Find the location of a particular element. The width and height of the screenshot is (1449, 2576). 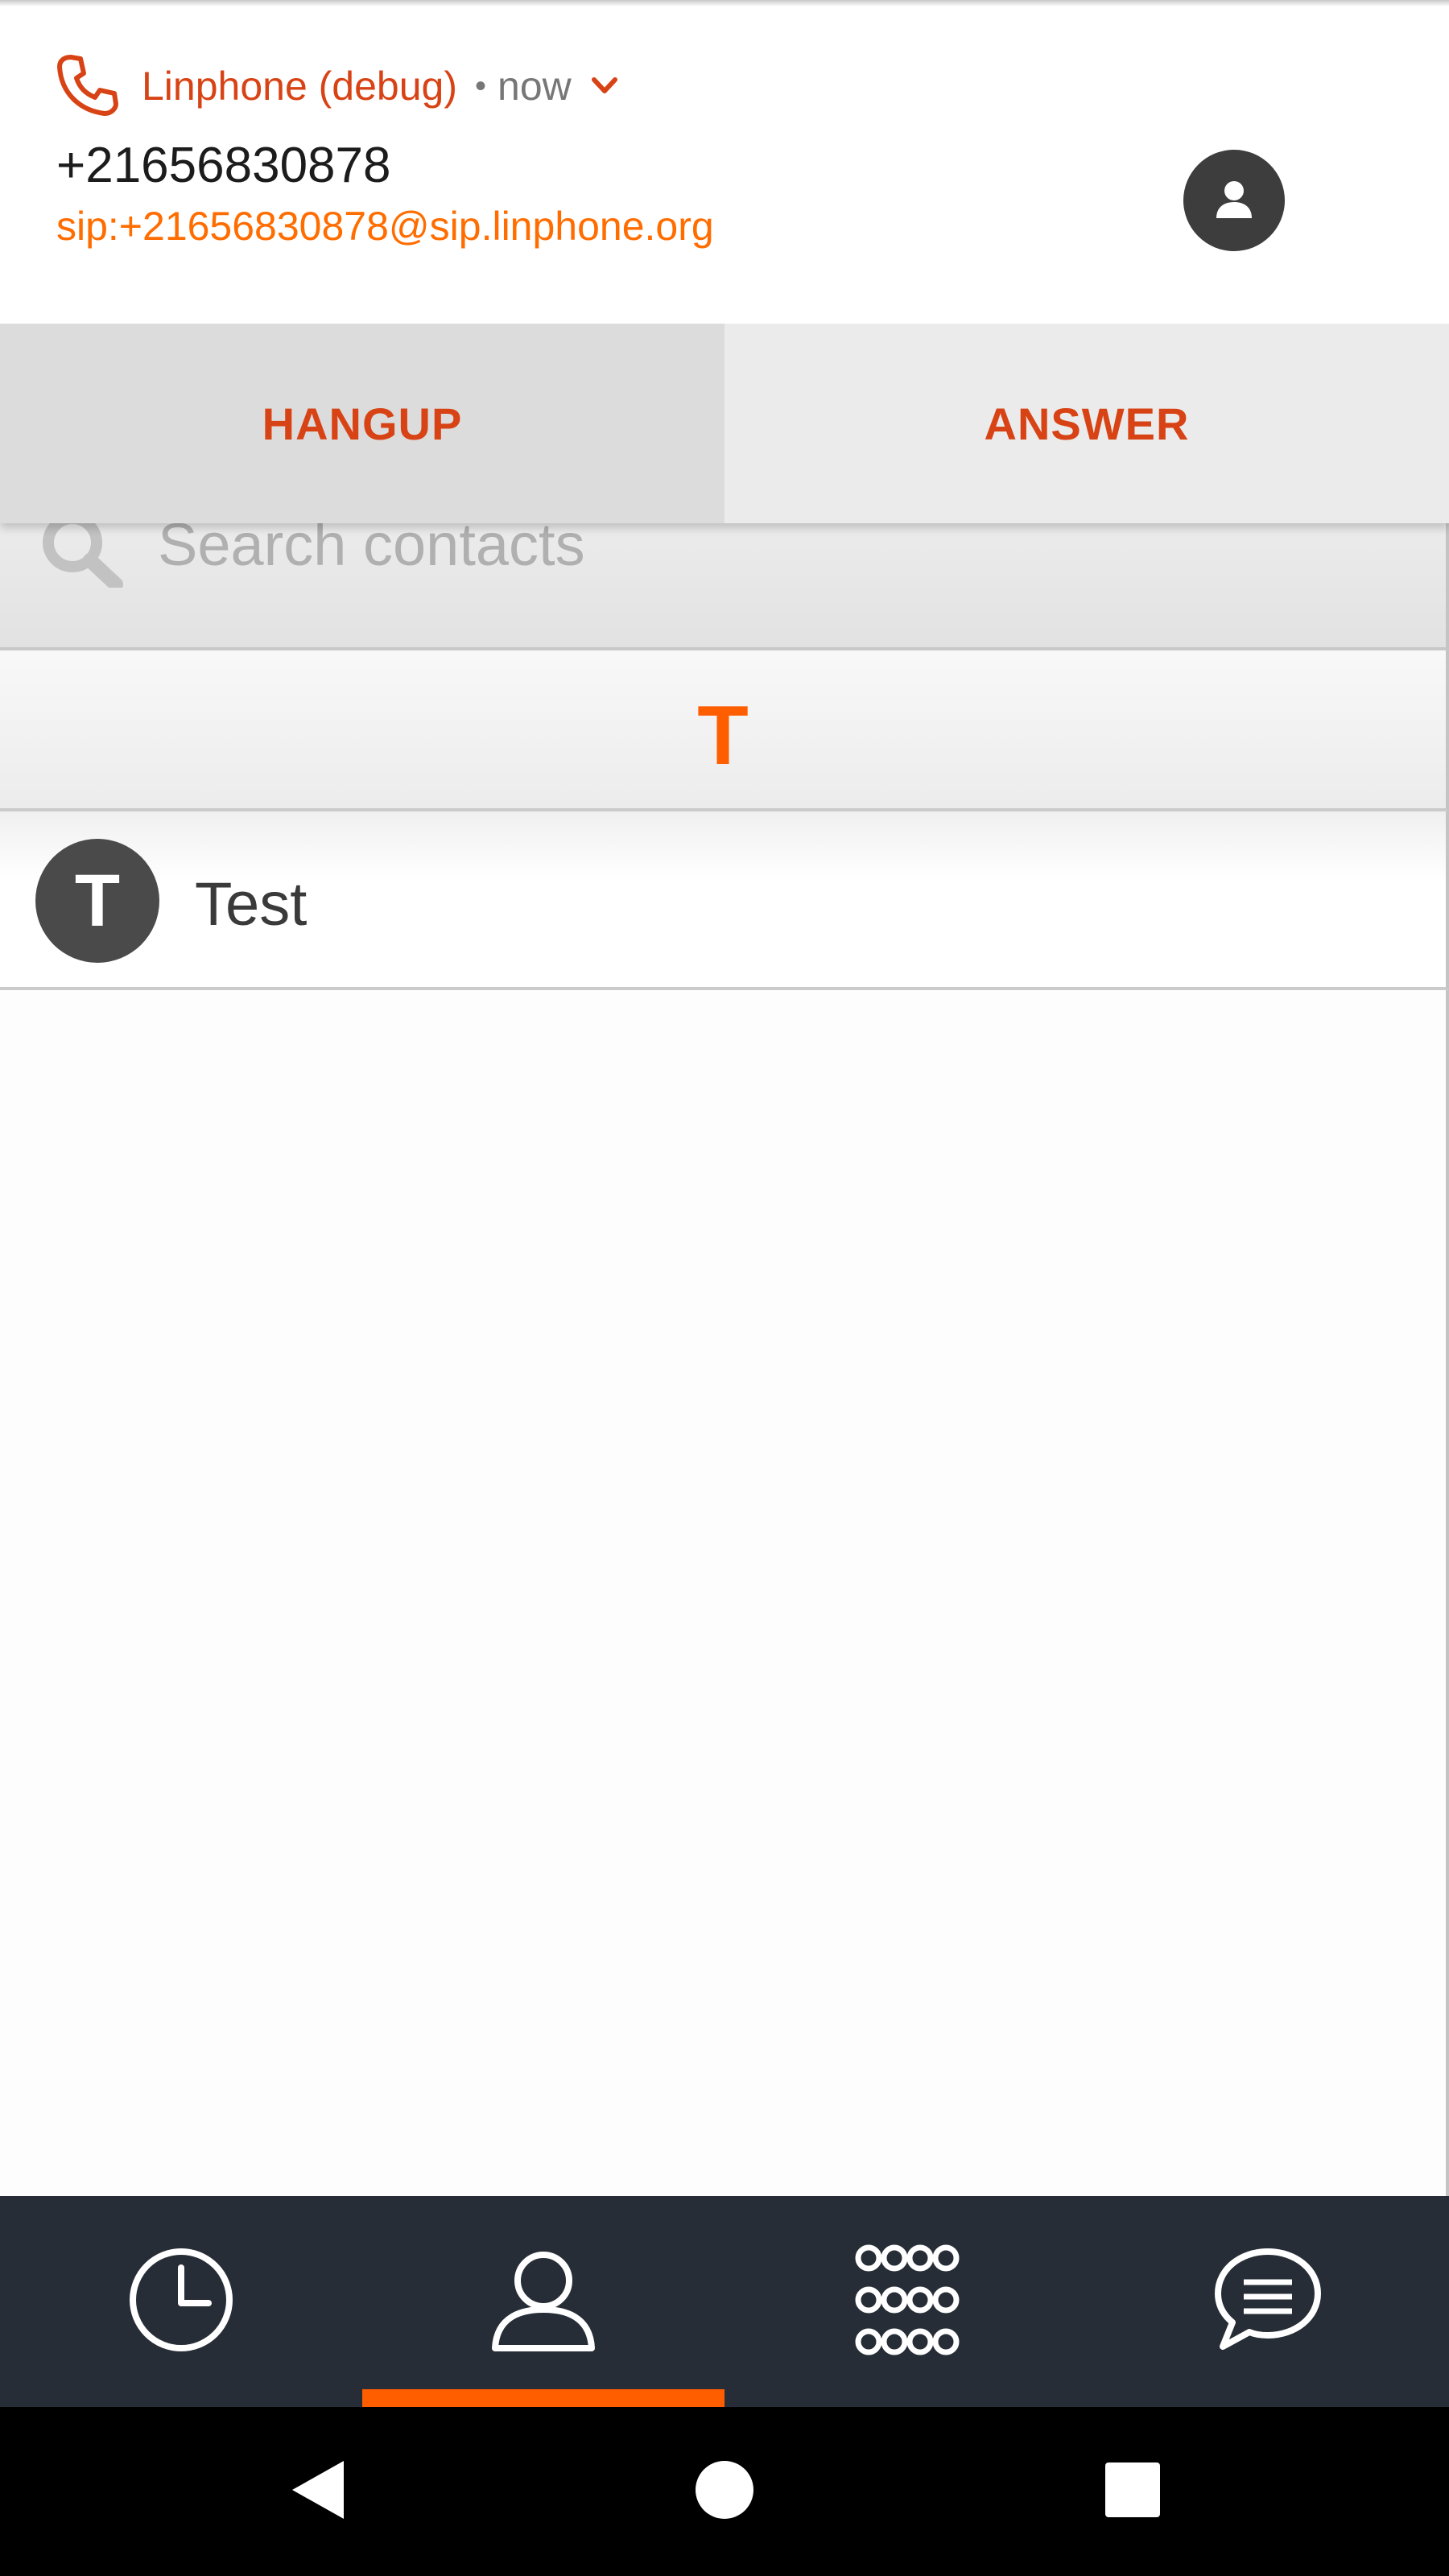

person-icon is located at coordinates (1234, 200).